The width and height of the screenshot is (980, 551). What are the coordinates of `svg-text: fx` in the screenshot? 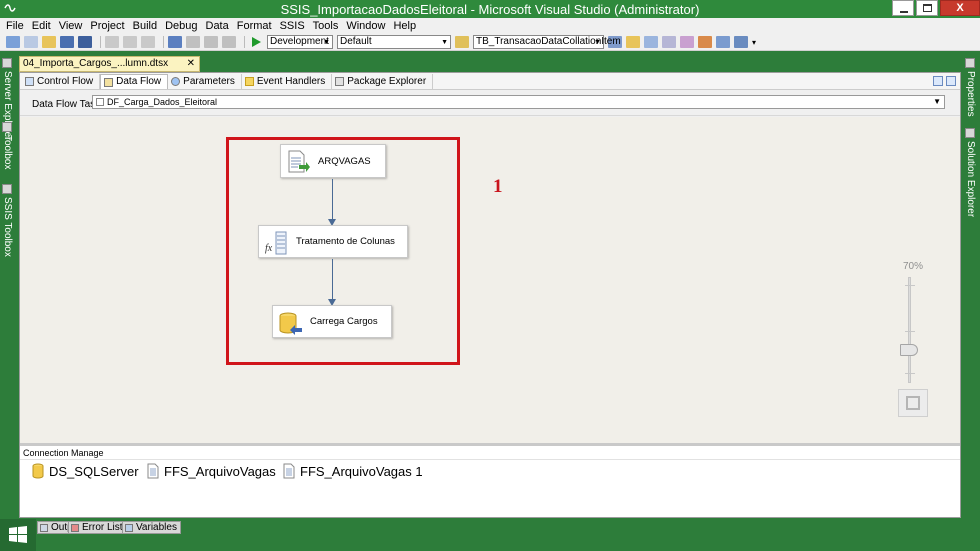 It's located at (269, 248).